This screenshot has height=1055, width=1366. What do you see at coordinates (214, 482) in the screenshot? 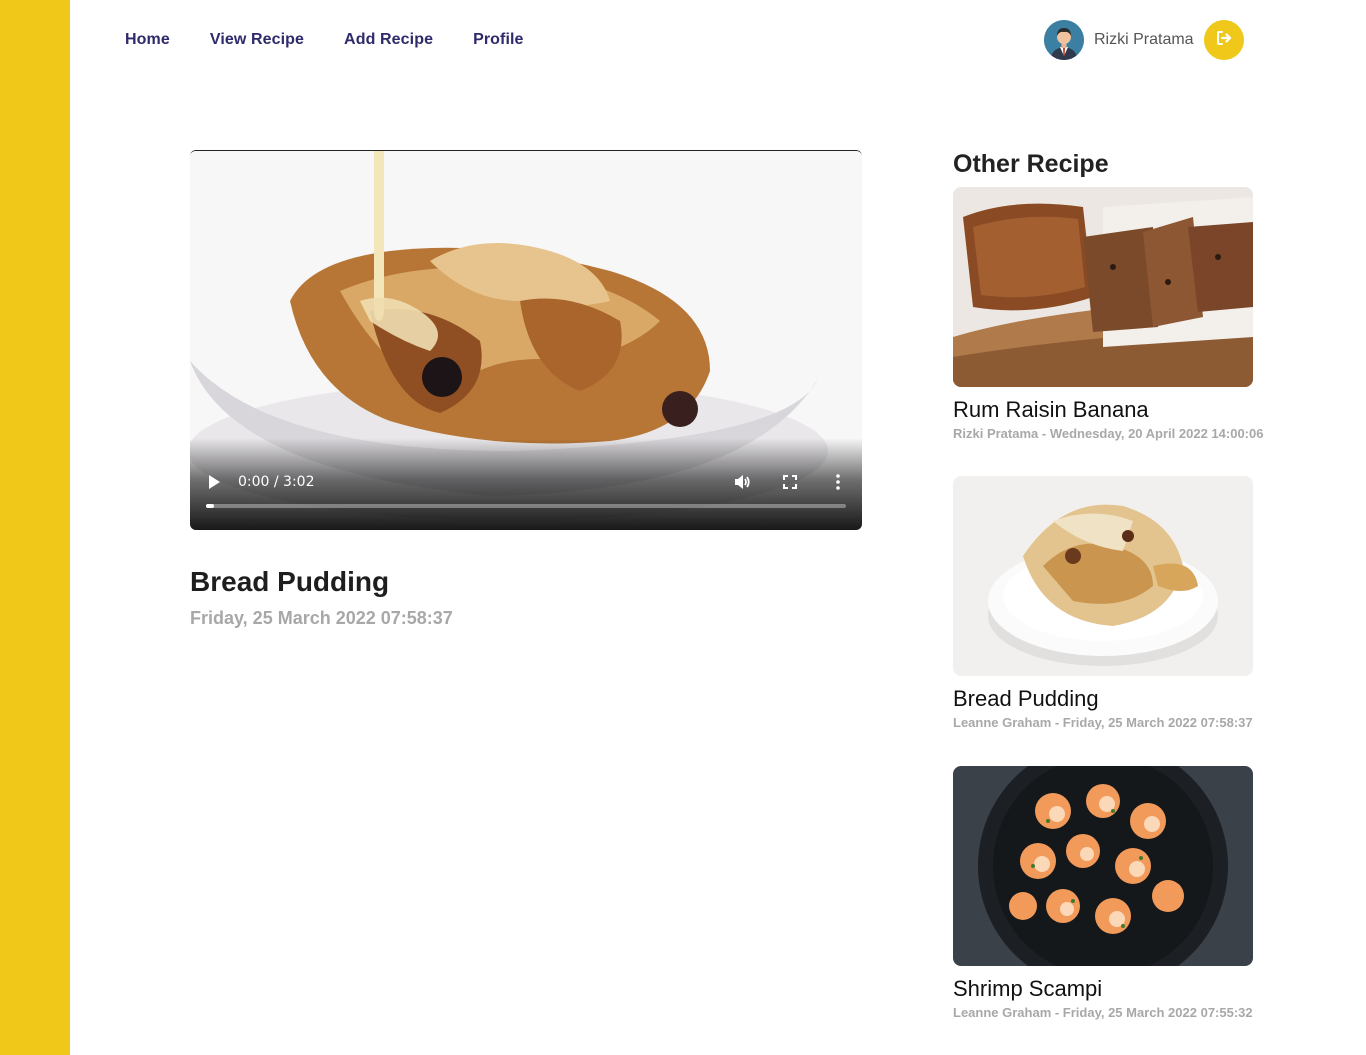
I see `play-icon` at bounding box center [214, 482].